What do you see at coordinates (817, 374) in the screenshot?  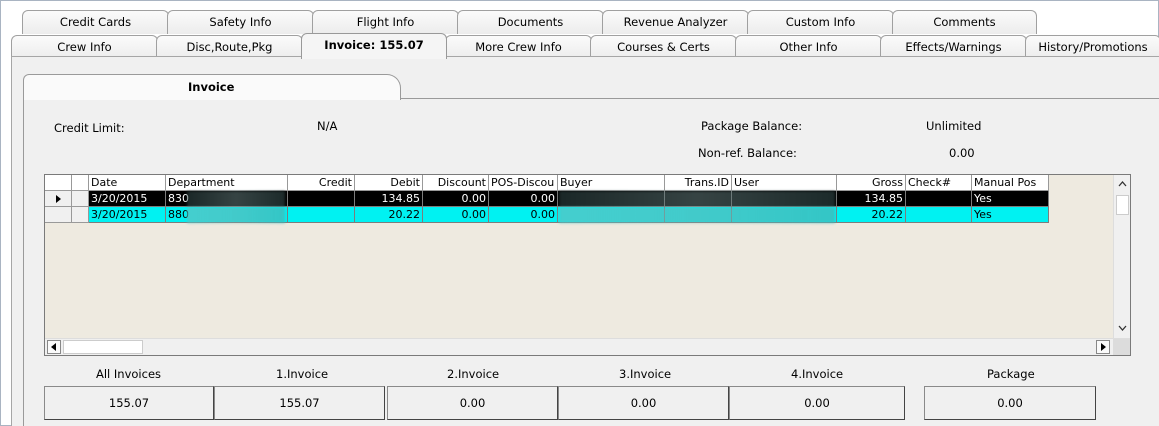 I see `invoice-4-label: 4.Invoice` at bounding box center [817, 374].